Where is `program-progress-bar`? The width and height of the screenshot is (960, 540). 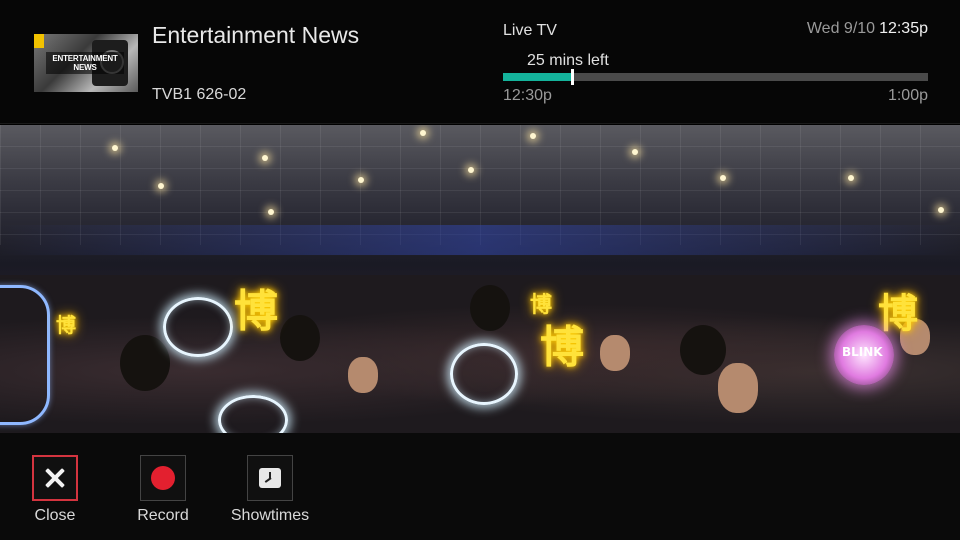 program-progress-bar is located at coordinates (715, 77).